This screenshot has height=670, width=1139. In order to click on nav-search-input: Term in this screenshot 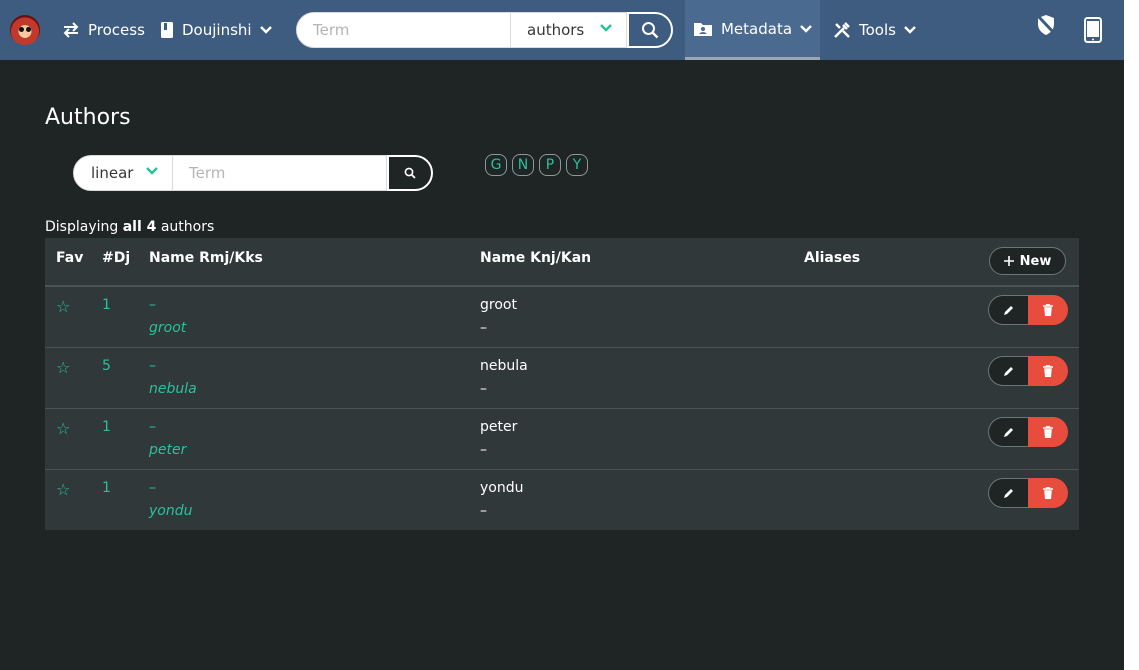, I will do `click(403, 30)`.